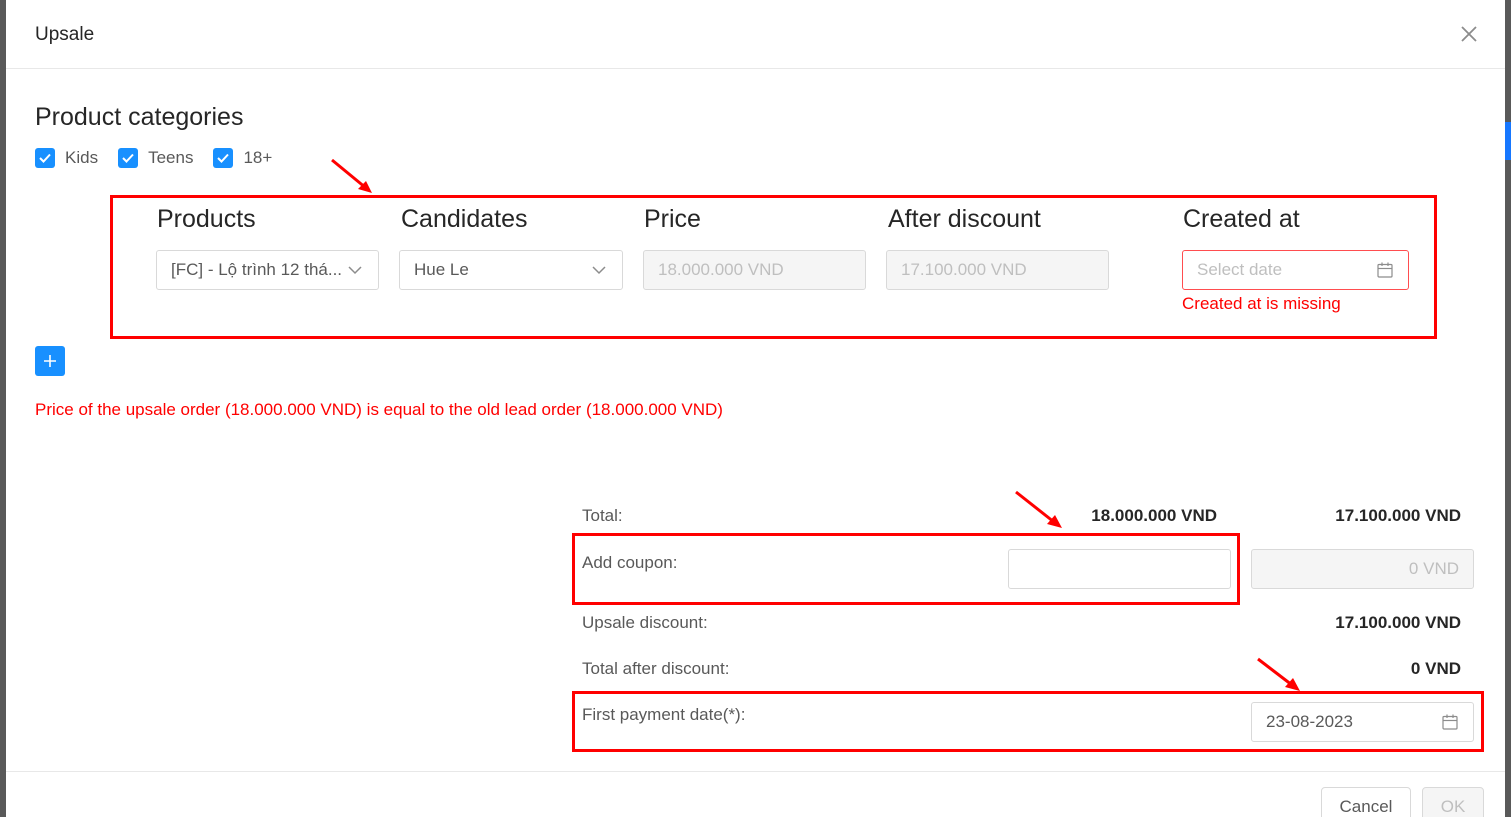 The width and height of the screenshot is (1511, 817). Describe the element at coordinates (1366, 802) in the screenshot. I see `cancel-button: Cancel` at that location.